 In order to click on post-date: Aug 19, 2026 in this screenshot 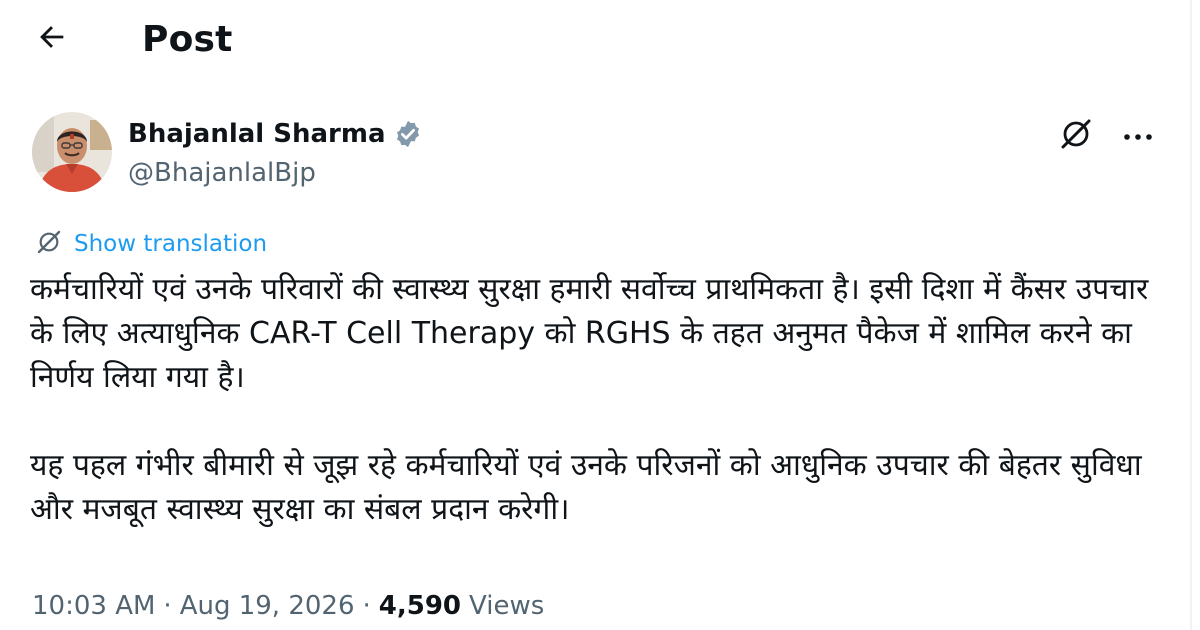, I will do `click(267, 606)`.